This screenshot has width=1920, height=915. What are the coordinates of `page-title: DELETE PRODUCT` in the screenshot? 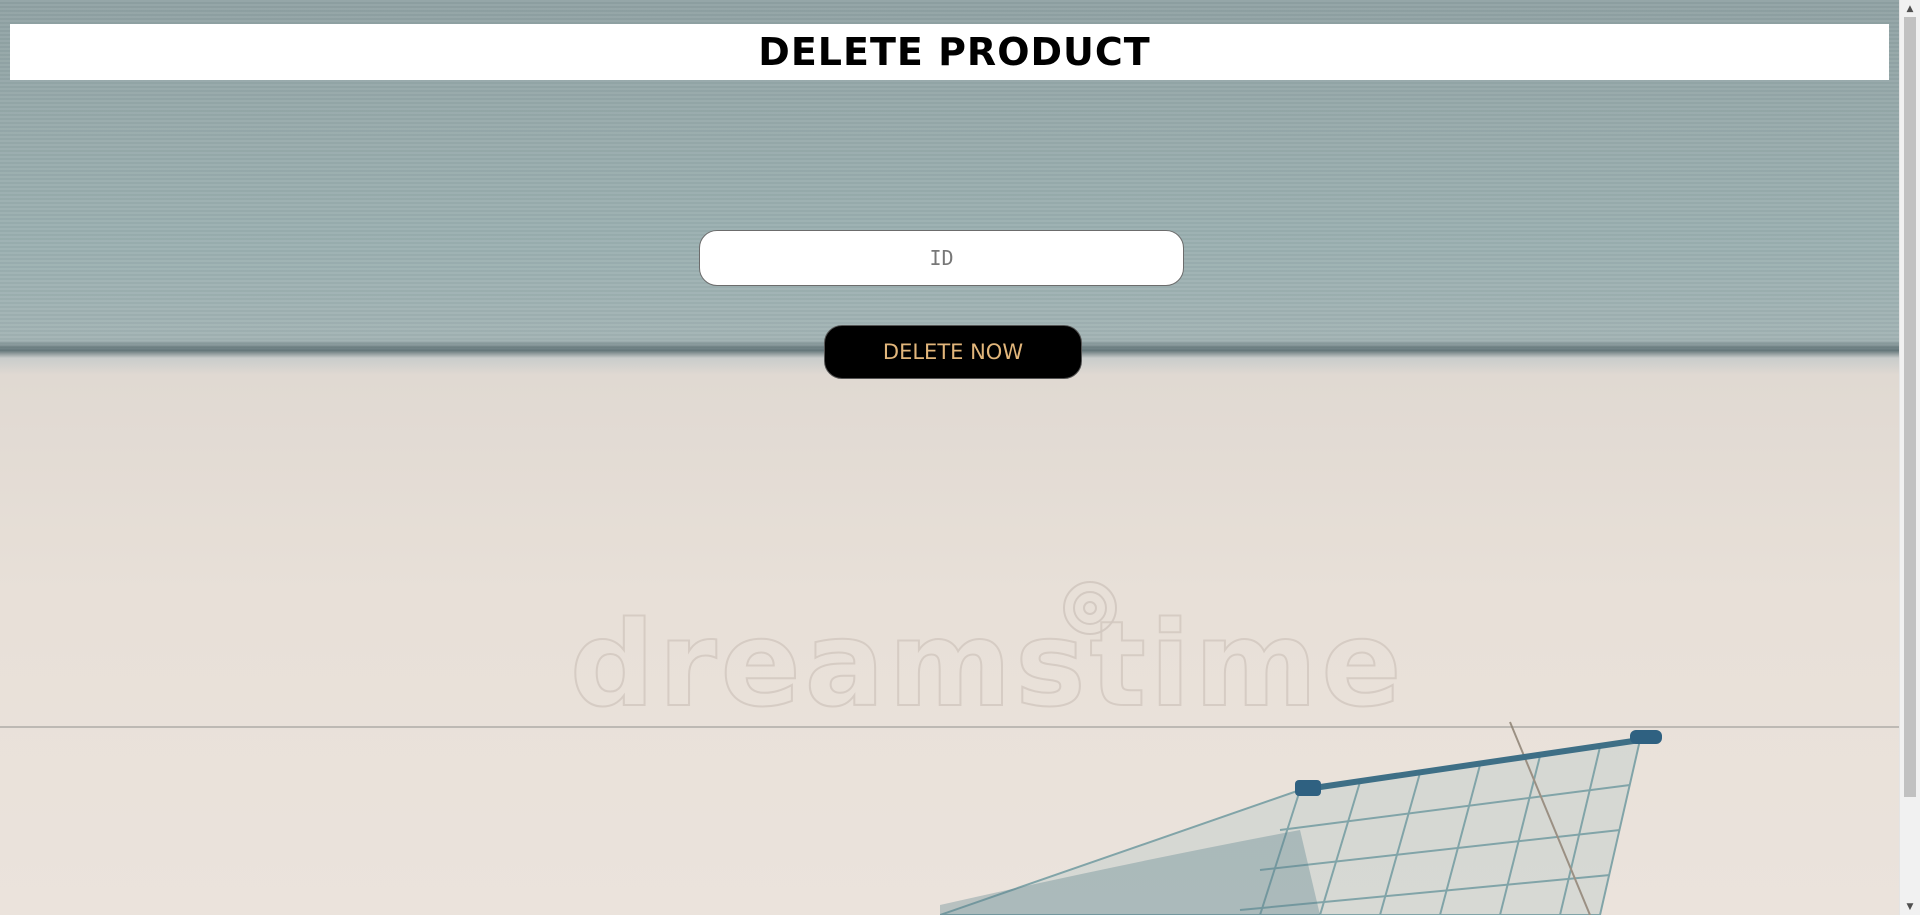 It's located at (954, 52).